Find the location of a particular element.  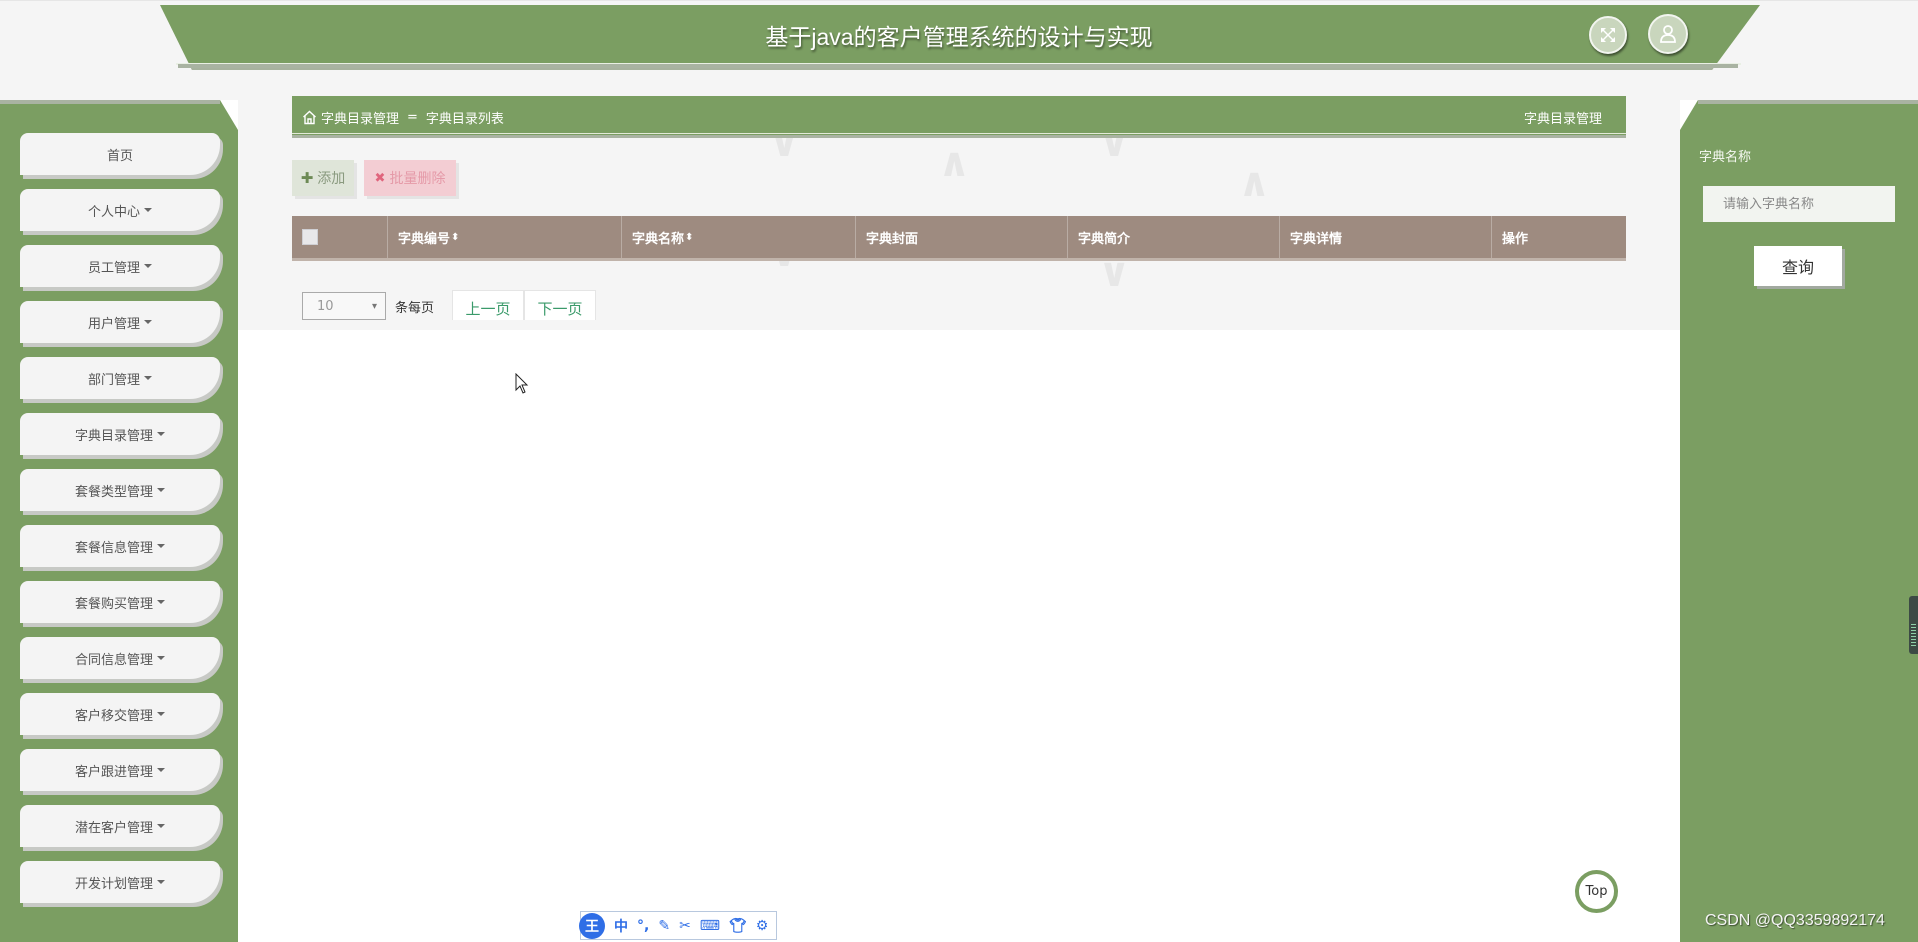

sidebar-item-label: 部门管理 is located at coordinates (113, 380).